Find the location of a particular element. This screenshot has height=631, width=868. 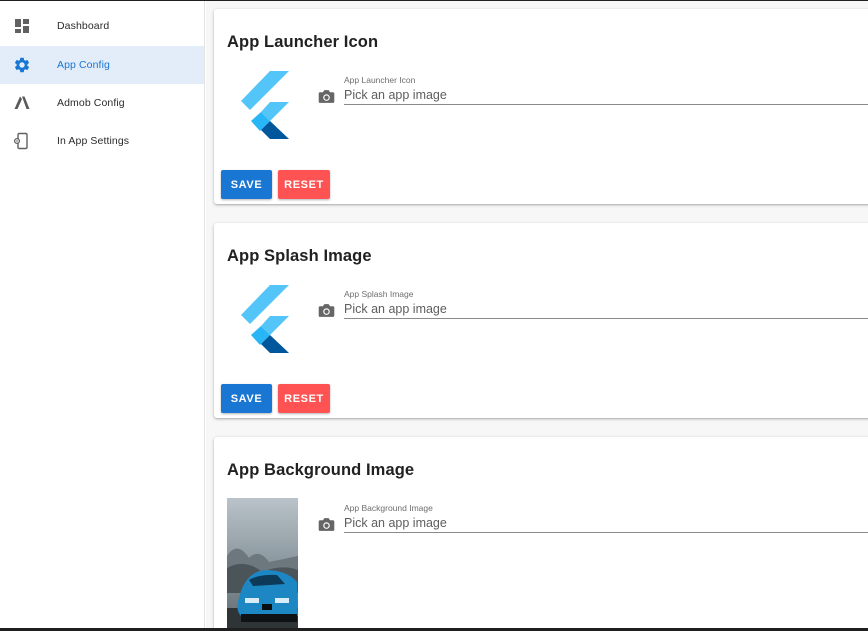

card-title: App Launcher Icon is located at coordinates (303, 42).